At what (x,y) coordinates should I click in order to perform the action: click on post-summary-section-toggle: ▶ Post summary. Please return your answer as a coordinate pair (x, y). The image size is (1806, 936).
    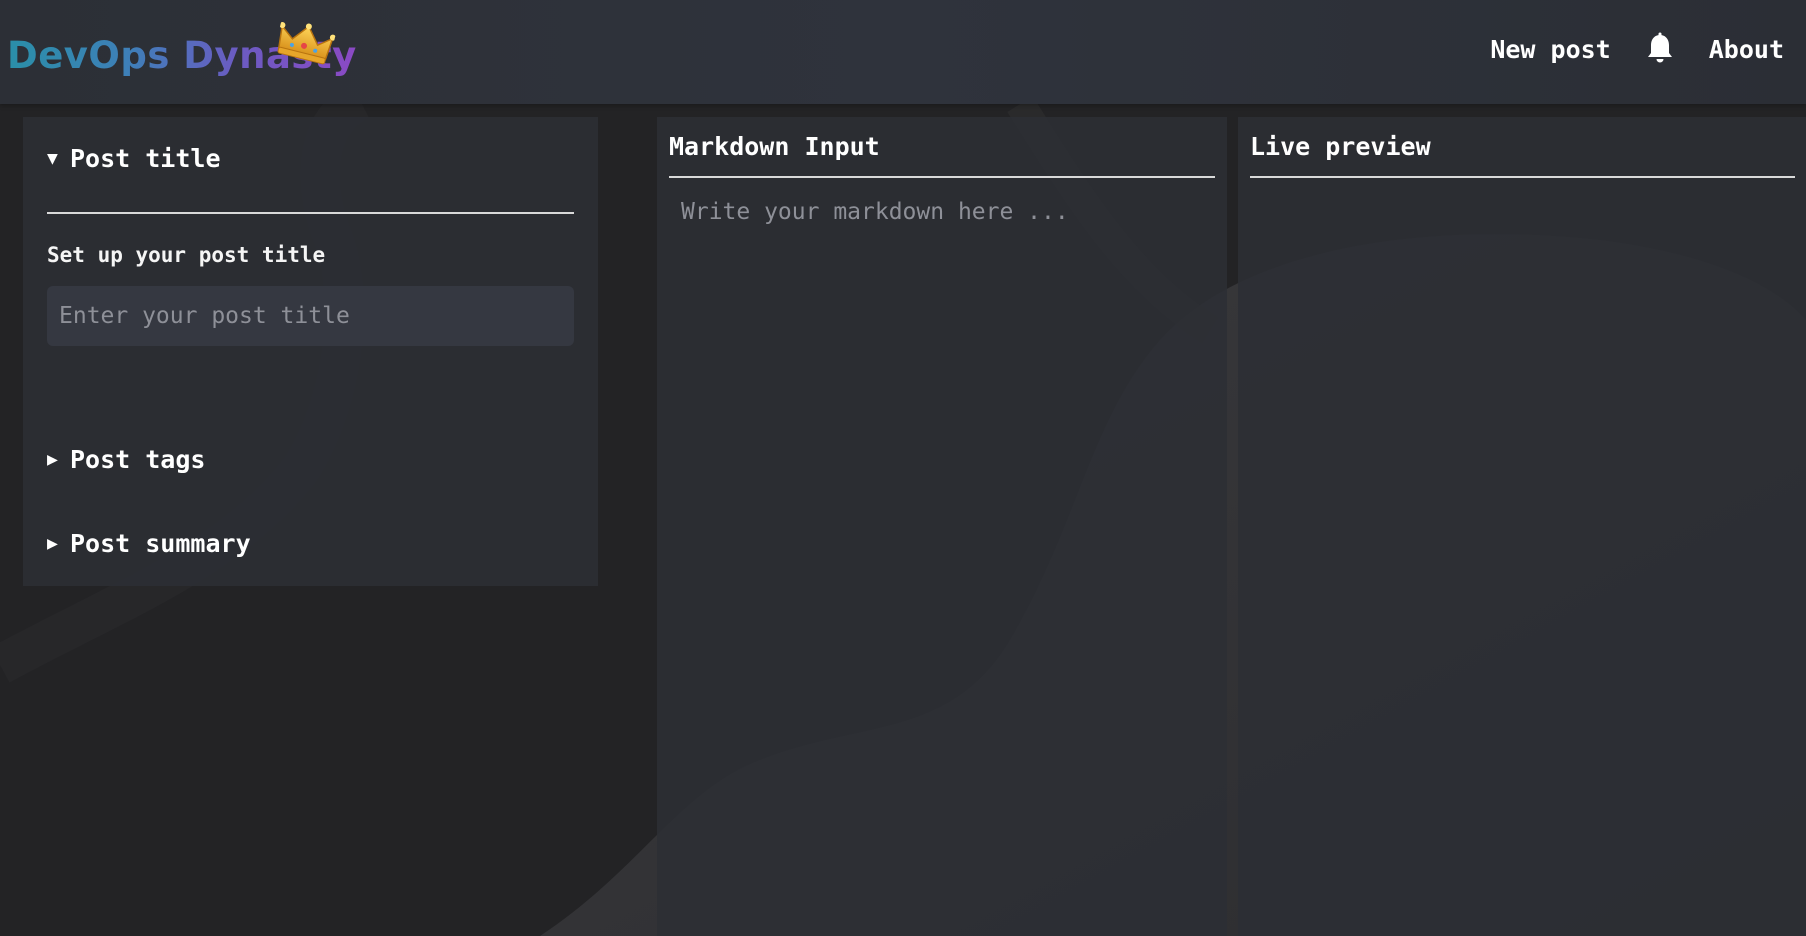
    Looking at the image, I should click on (149, 543).